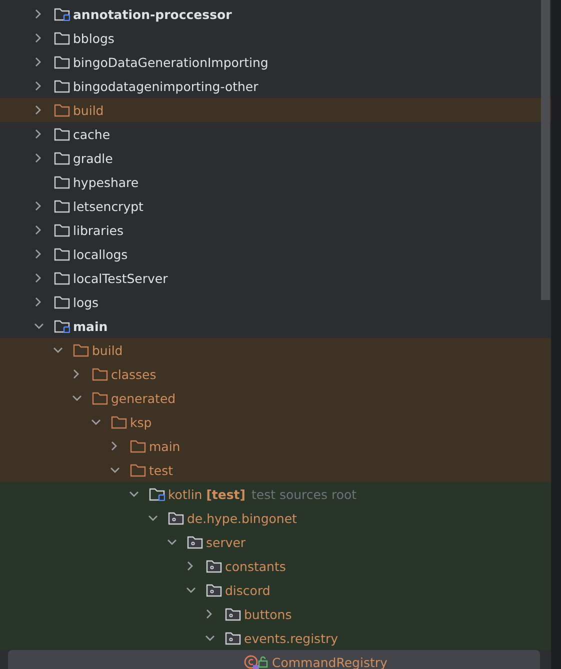  I want to click on item-name: localTestServer, so click(120, 278).